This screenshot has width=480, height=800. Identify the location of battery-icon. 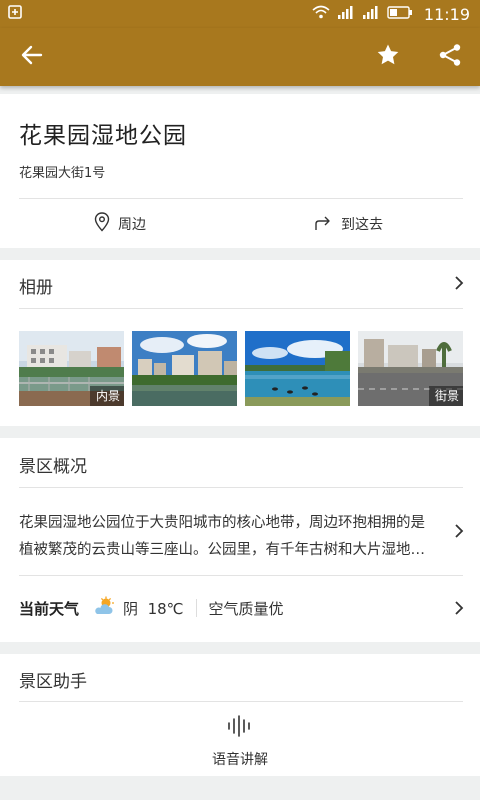
(400, 14).